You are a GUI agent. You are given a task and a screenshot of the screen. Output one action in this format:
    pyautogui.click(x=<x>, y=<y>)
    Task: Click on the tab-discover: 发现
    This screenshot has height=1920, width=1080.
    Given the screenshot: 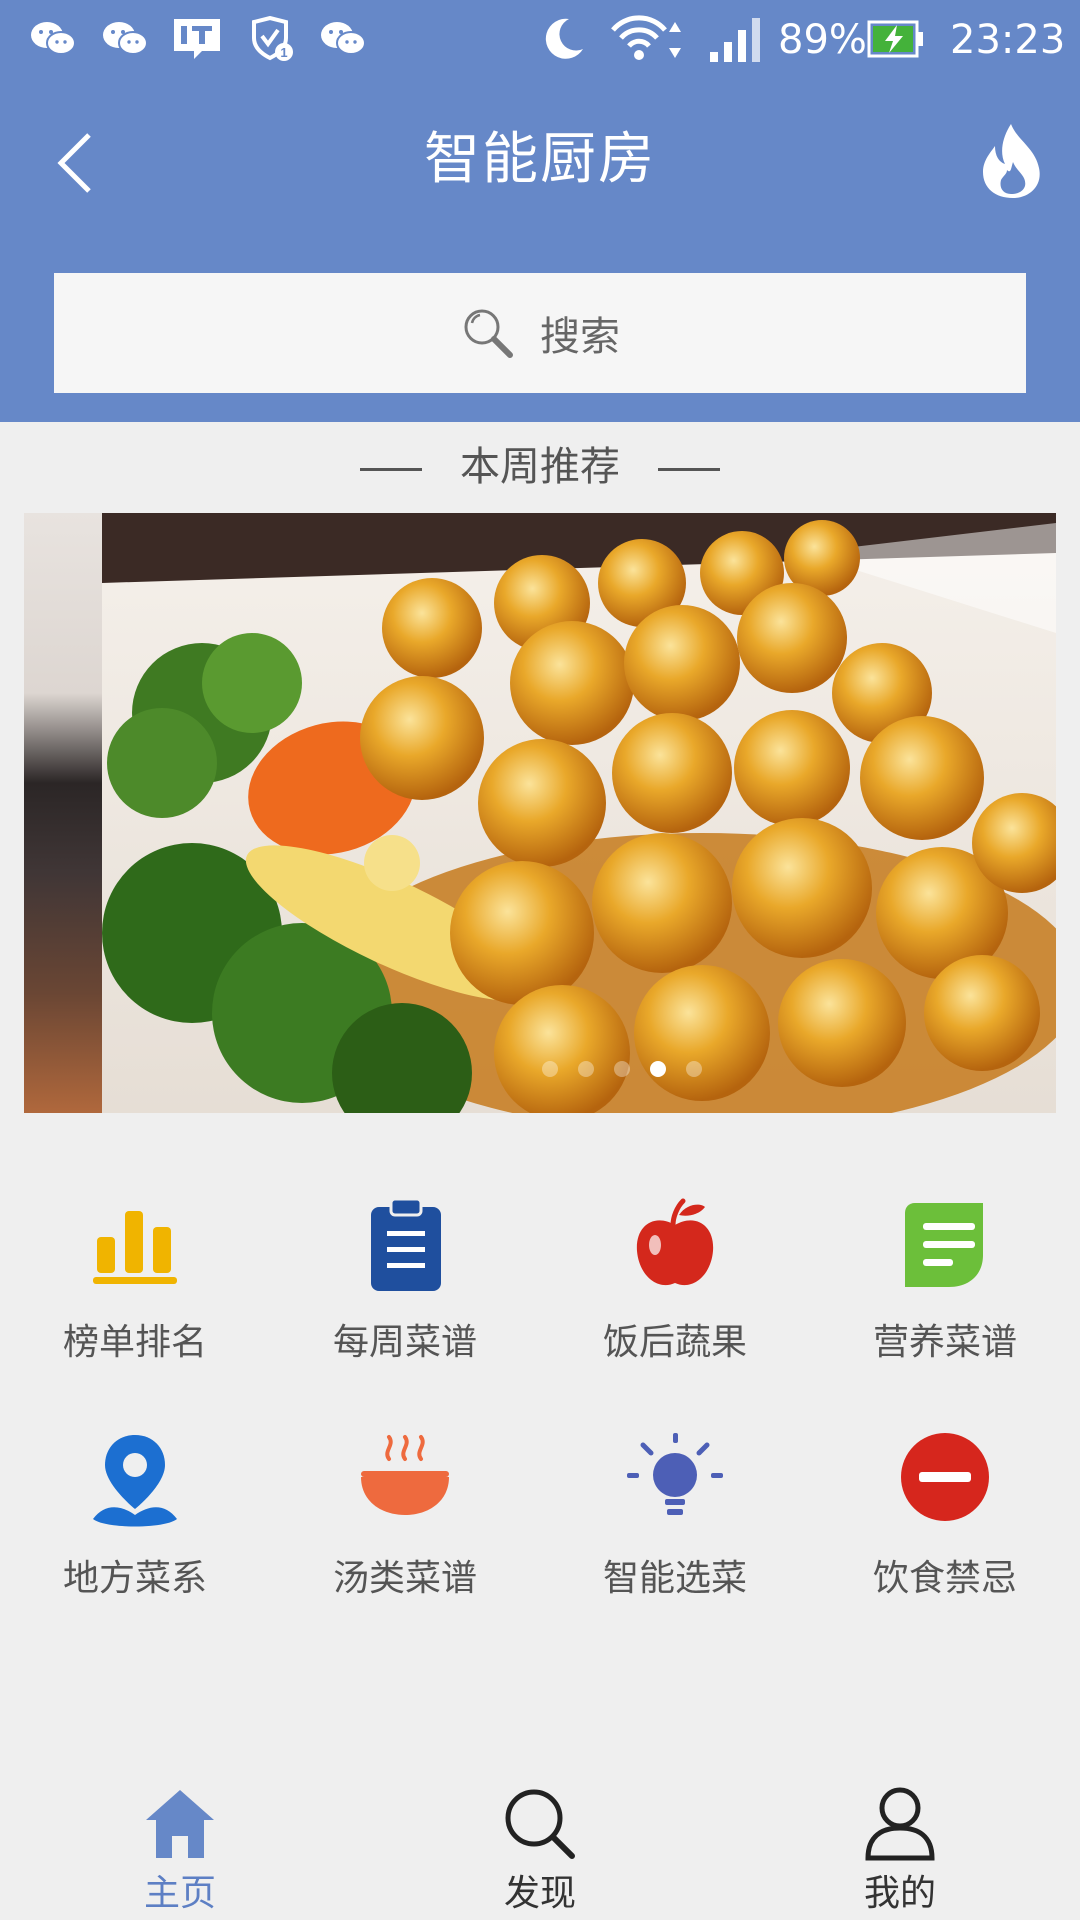 What is the action you would take?
    pyautogui.click(x=540, y=1851)
    